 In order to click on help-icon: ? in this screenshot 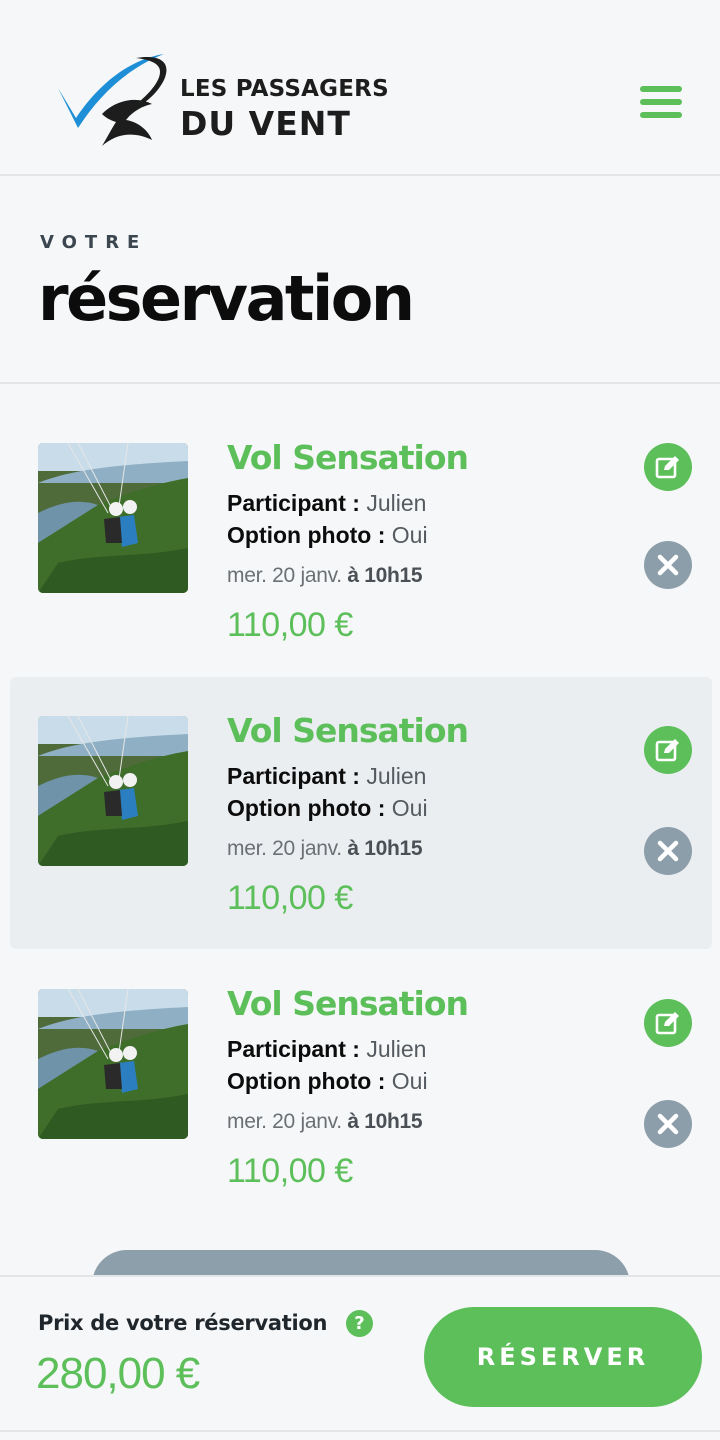, I will do `click(359, 1323)`.